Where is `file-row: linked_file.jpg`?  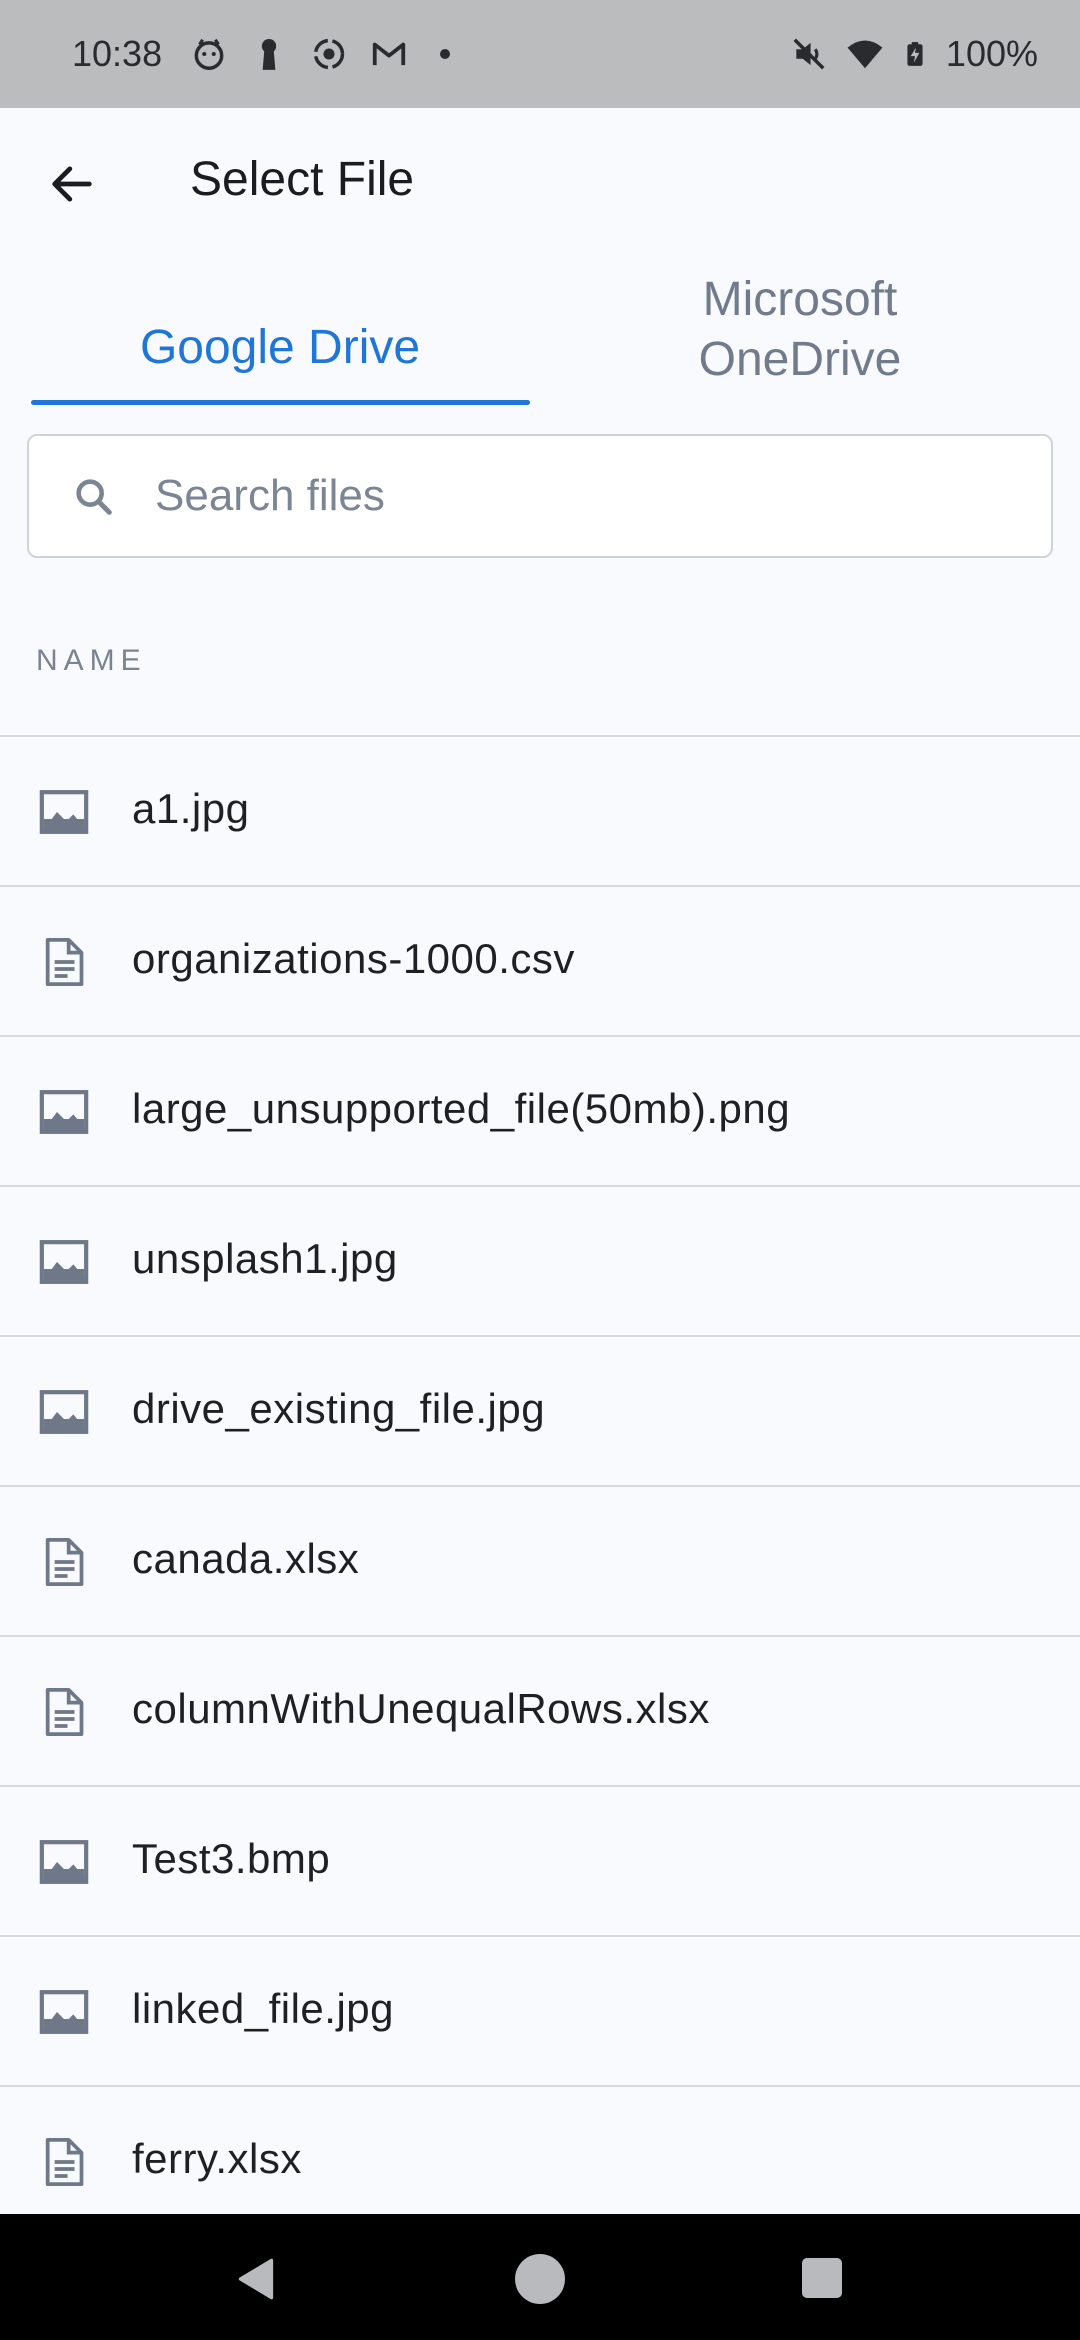
file-row: linked_file.jpg is located at coordinates (540, 2012).